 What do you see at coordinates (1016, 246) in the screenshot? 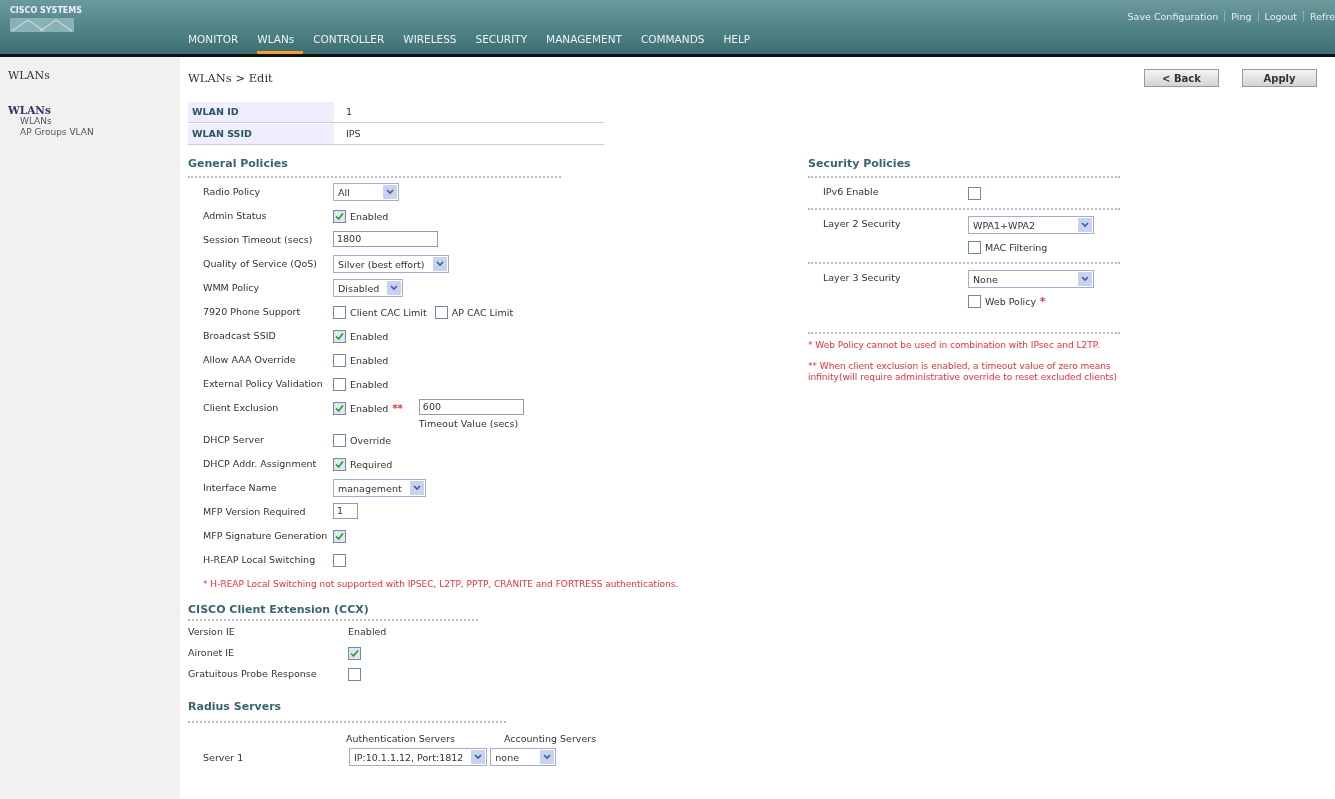
I see `checkbox-label: MAC Filtering` at bounding box center [1016, 246].